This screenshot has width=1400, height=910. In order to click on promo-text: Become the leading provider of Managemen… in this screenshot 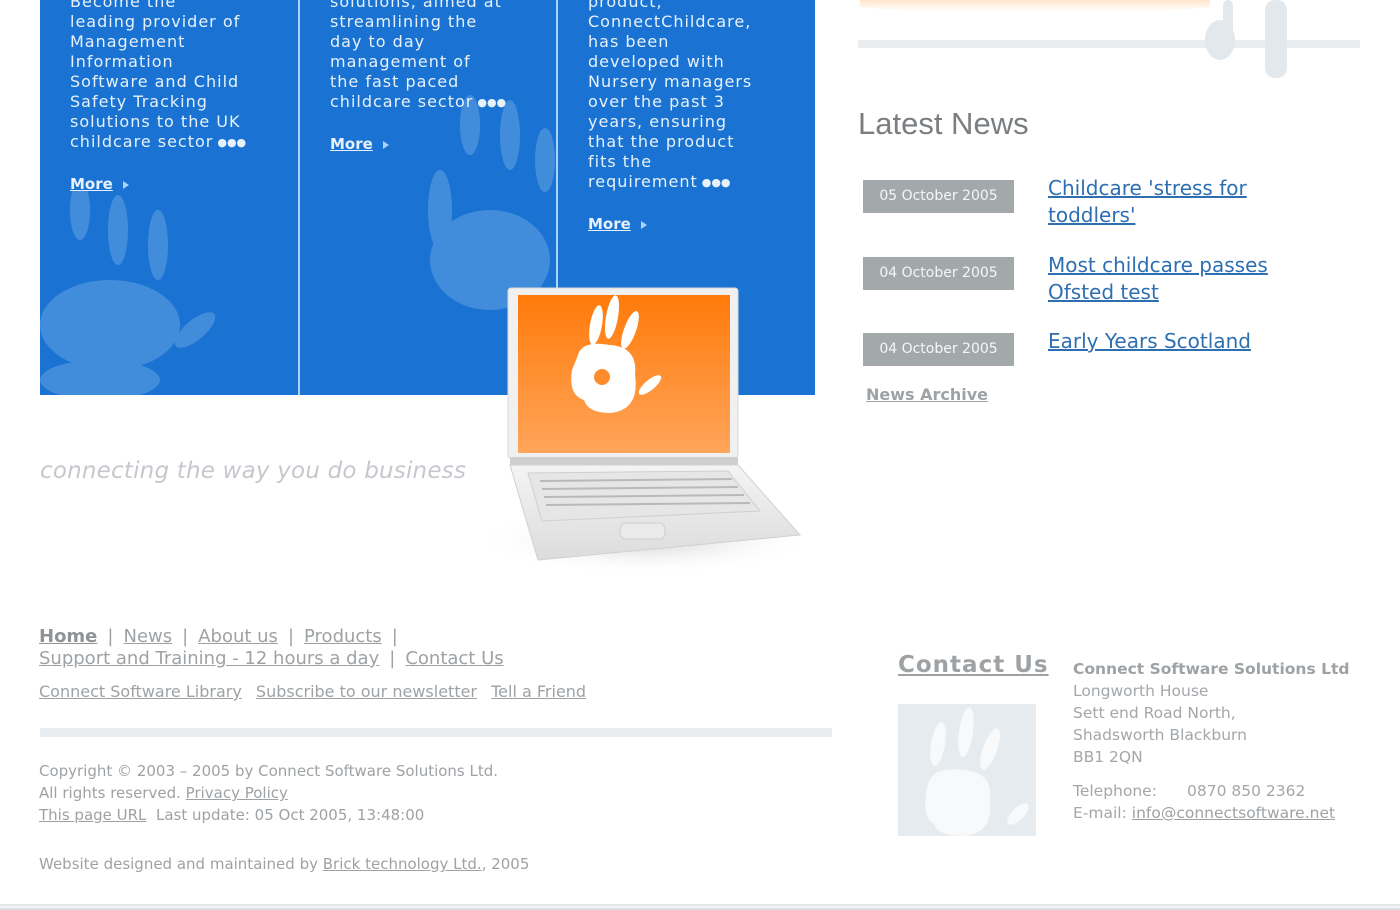, I will do `click(158, 75)`.